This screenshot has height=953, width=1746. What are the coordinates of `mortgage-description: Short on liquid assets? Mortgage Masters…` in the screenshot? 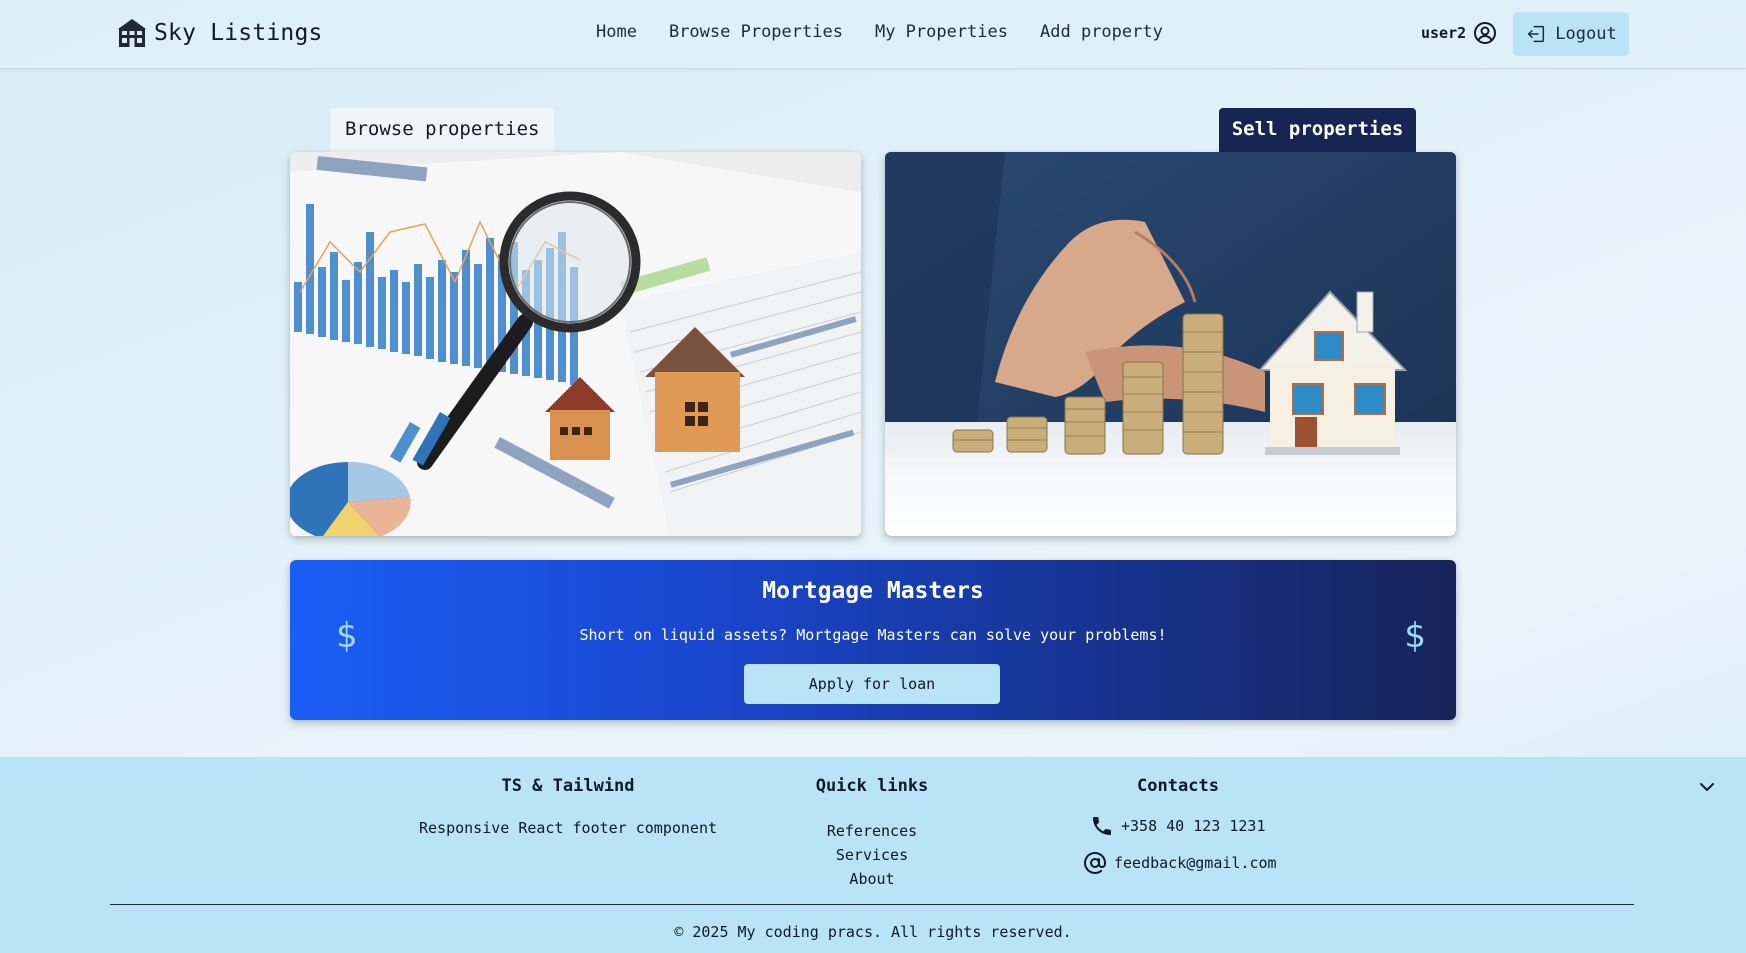 It's located at (873, 635).